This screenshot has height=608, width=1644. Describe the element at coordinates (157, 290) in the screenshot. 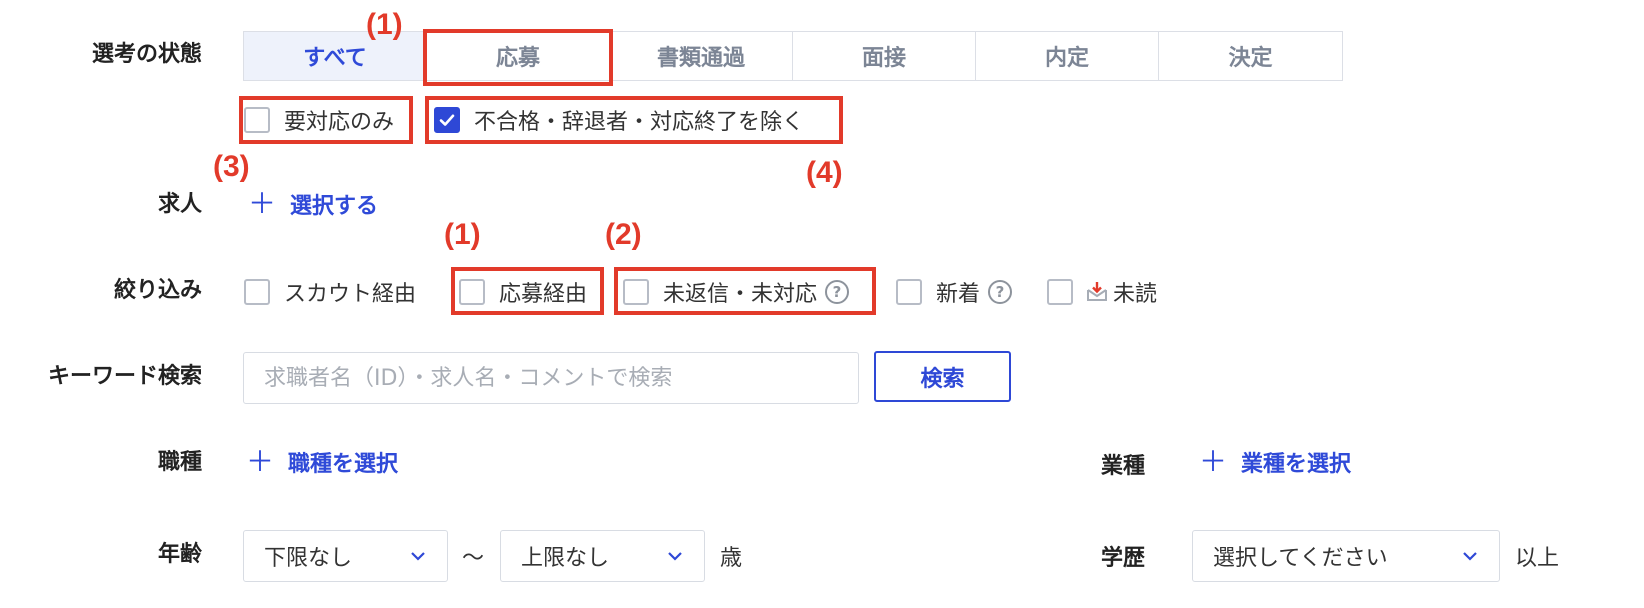

I see `narrow-label: 絞り込み` at that location.